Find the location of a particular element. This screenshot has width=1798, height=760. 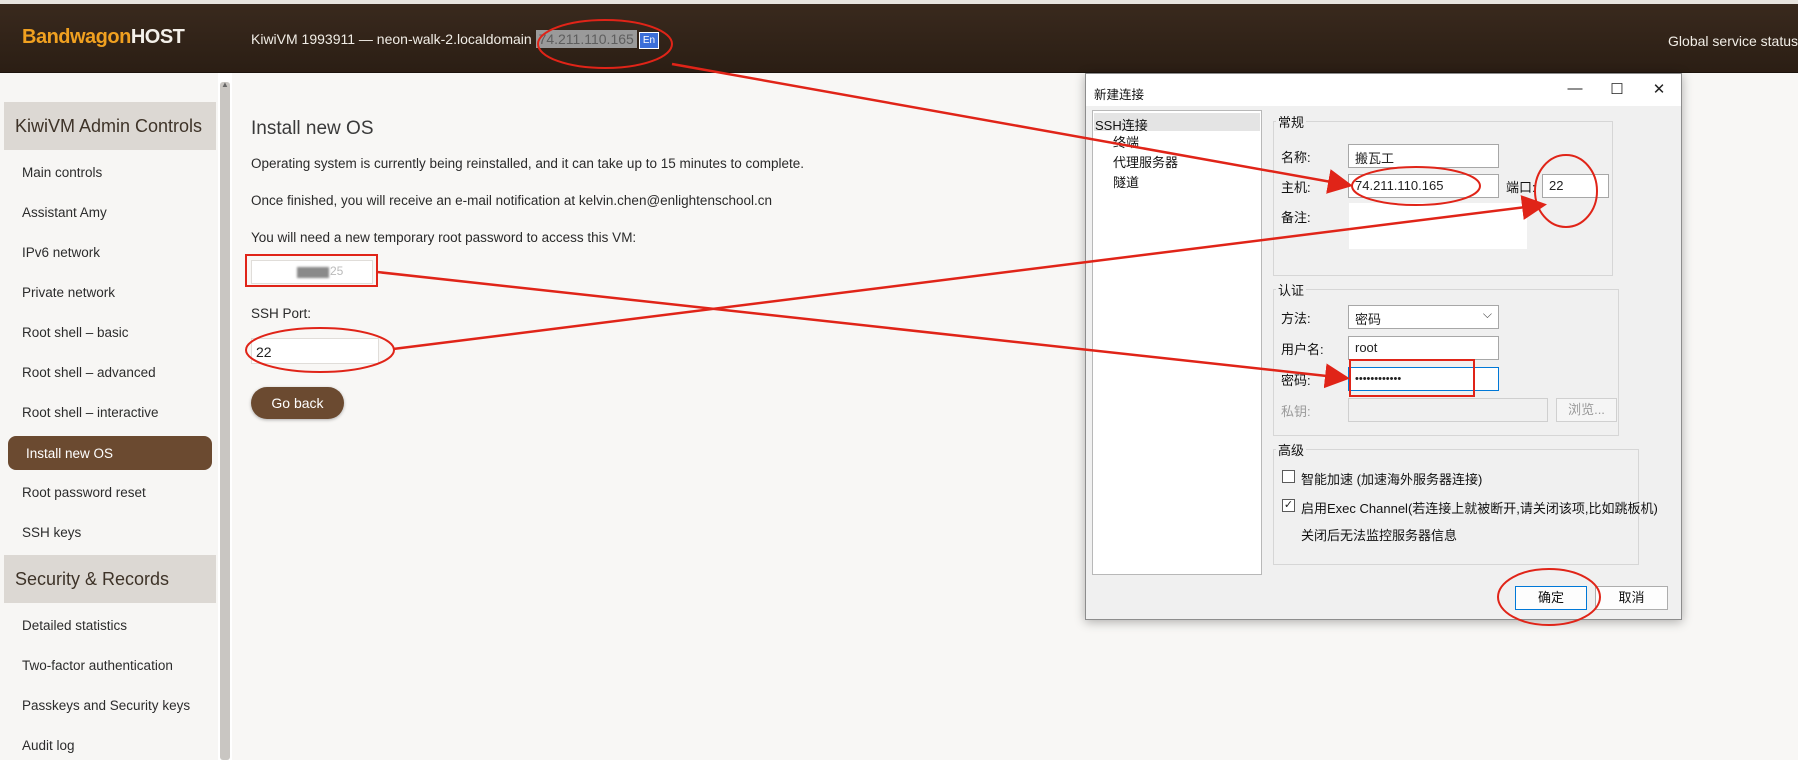

browser-edge is located at coordinates (899, 2).